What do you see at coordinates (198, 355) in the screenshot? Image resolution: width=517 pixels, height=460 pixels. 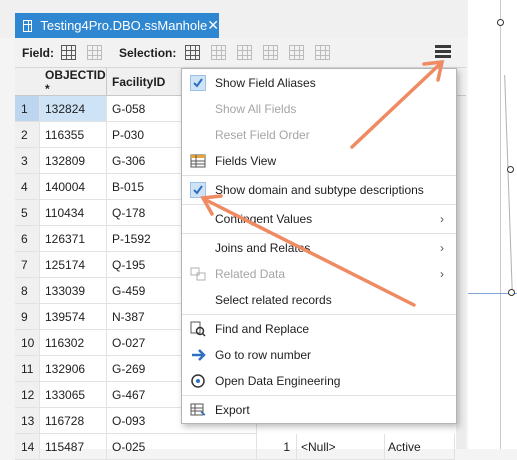 I see `arrow-right-icon` at bounding box center [198, 355].